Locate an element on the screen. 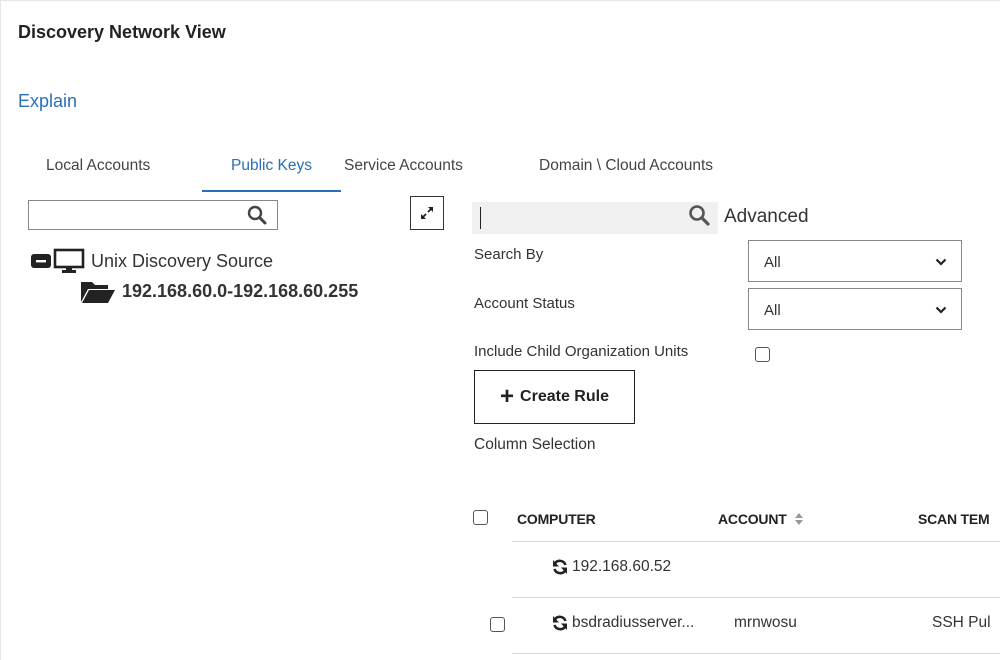 The image size is (1000, 660). include-child-ou-label: Include Child Organization Units is located at coordinates (581, 351).